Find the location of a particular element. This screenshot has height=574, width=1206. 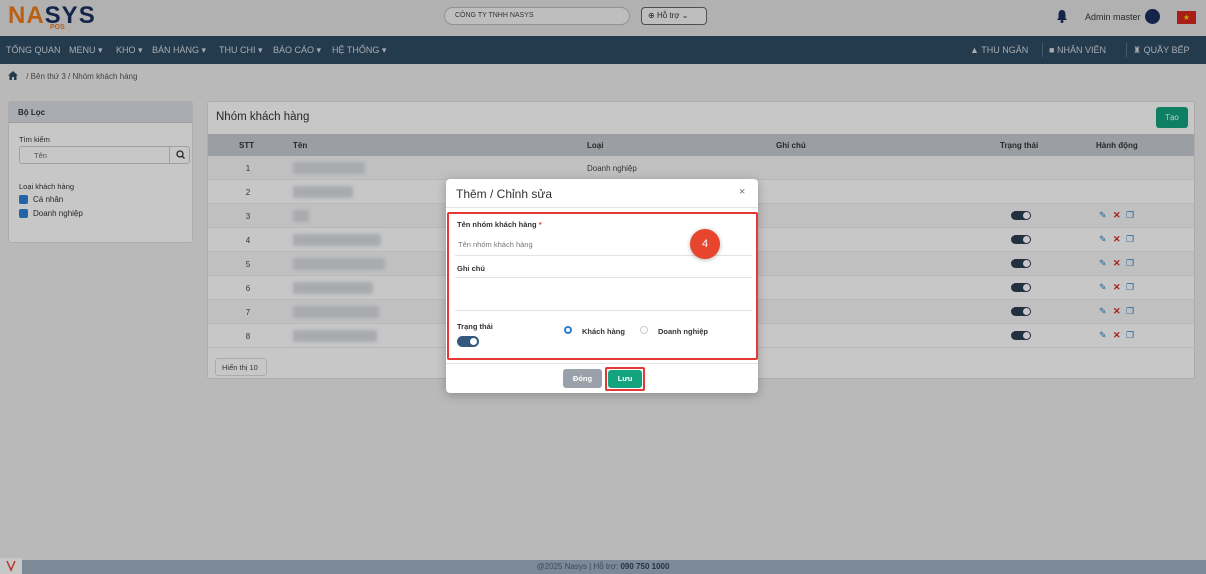

note-textarea is located at coordinates (603, 294).